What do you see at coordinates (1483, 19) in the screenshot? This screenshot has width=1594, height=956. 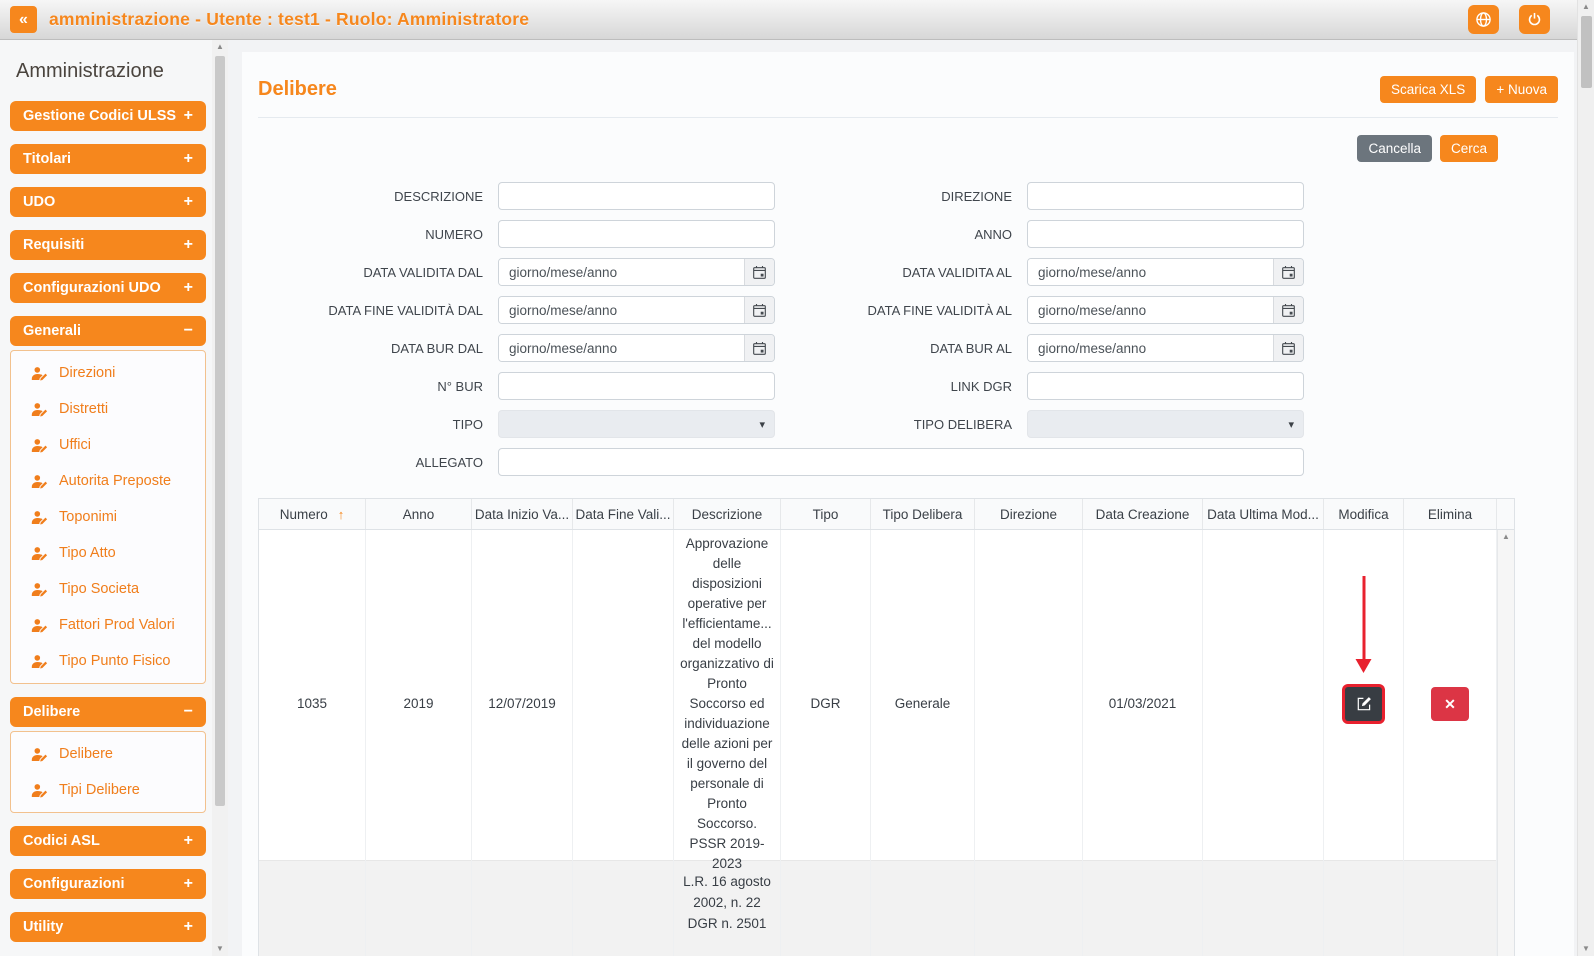 I see `language-button` at bounding box center [1483, 19].